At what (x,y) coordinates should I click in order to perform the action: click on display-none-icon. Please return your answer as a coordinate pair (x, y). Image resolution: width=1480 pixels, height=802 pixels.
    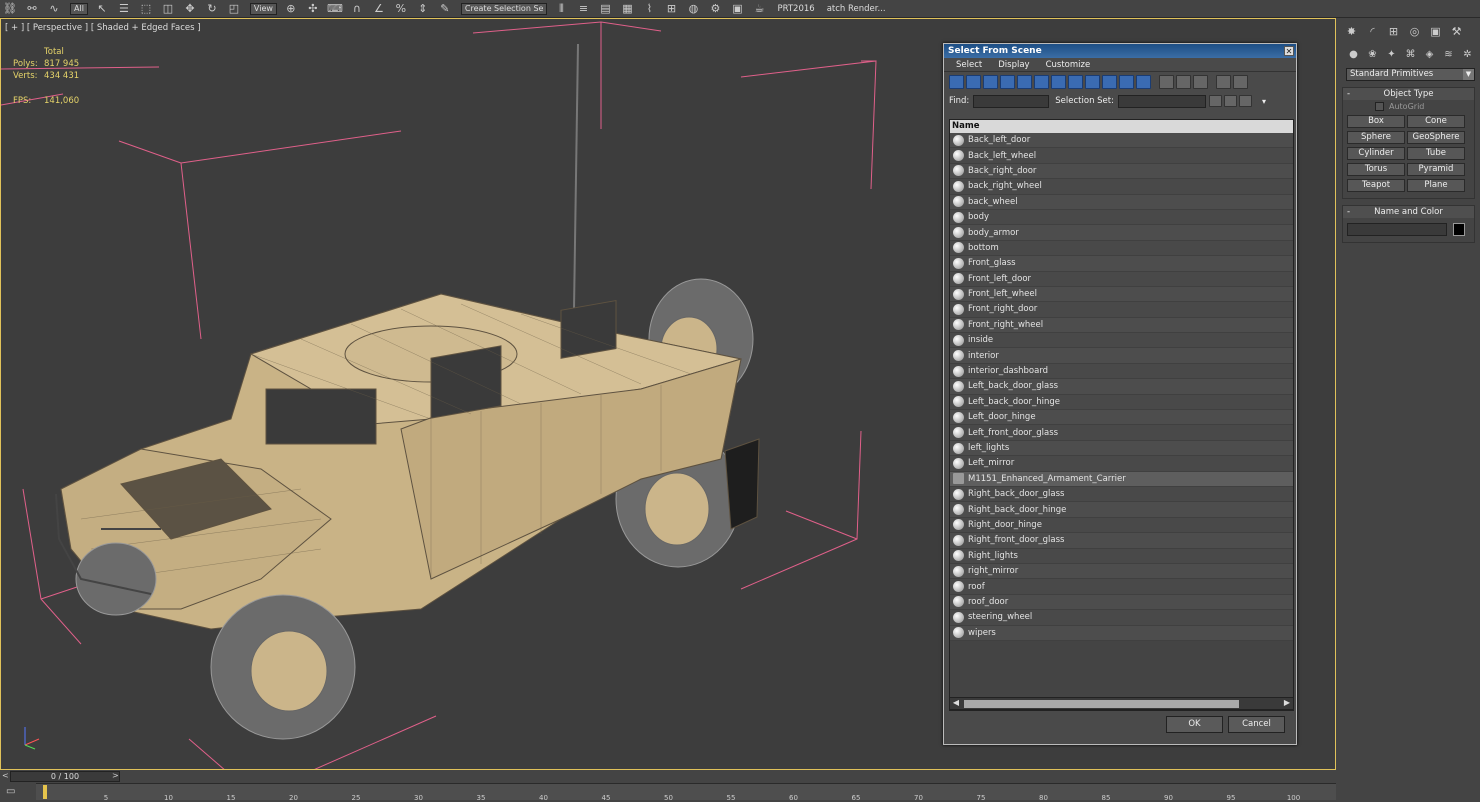
    Looking at the image, I should click on (1183, 82).